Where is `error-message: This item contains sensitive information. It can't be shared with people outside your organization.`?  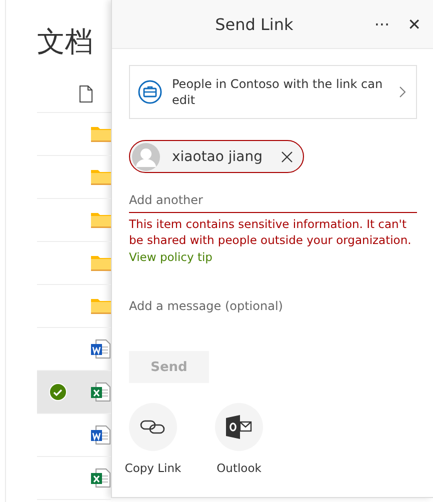 error-message: This item contains sensitive information. It can't be shared with people outside your organization. is located at coordinates (270, 232).